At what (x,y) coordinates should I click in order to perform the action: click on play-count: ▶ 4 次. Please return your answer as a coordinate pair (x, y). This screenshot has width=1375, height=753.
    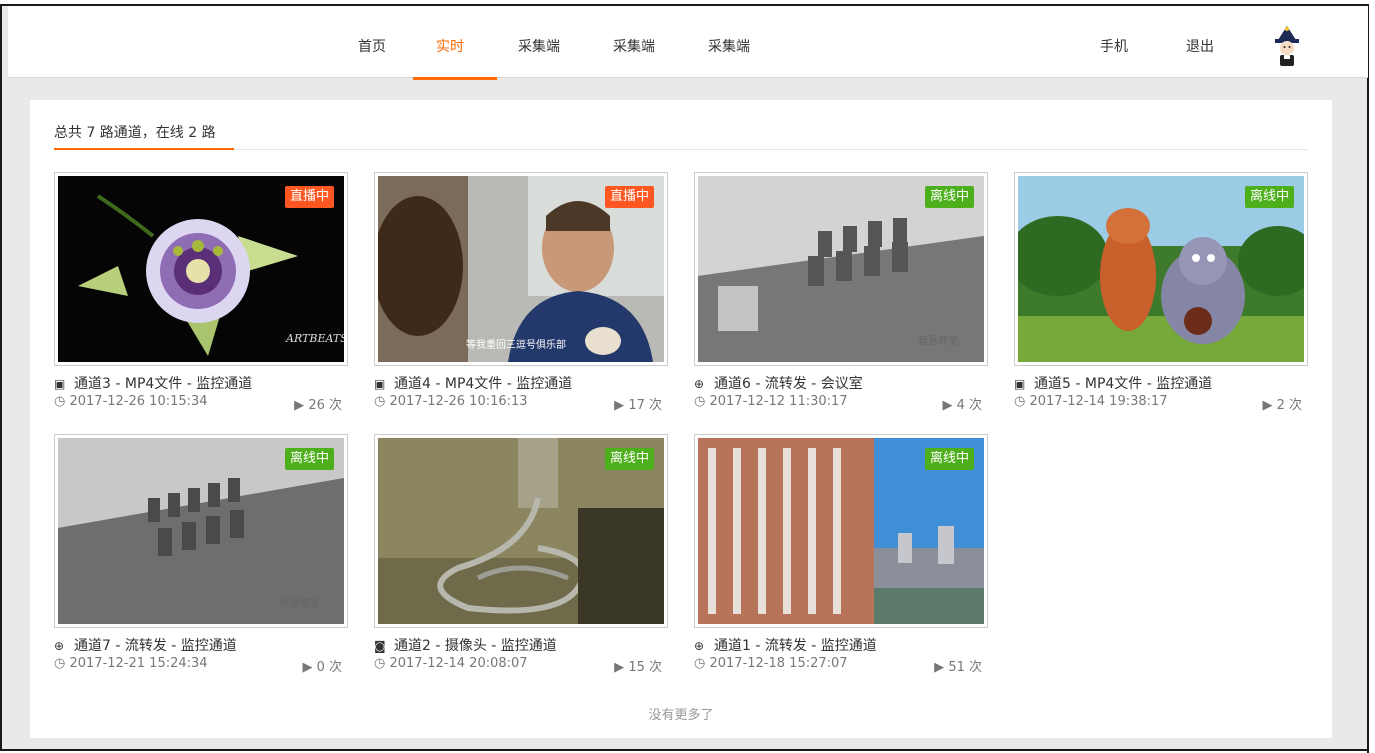
    Looking at the image, I should click on (962, 405).